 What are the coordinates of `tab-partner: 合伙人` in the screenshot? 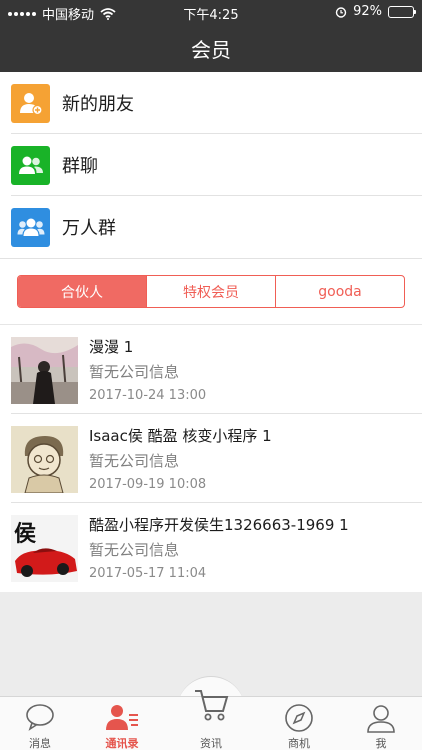 It's located at (82, 291).